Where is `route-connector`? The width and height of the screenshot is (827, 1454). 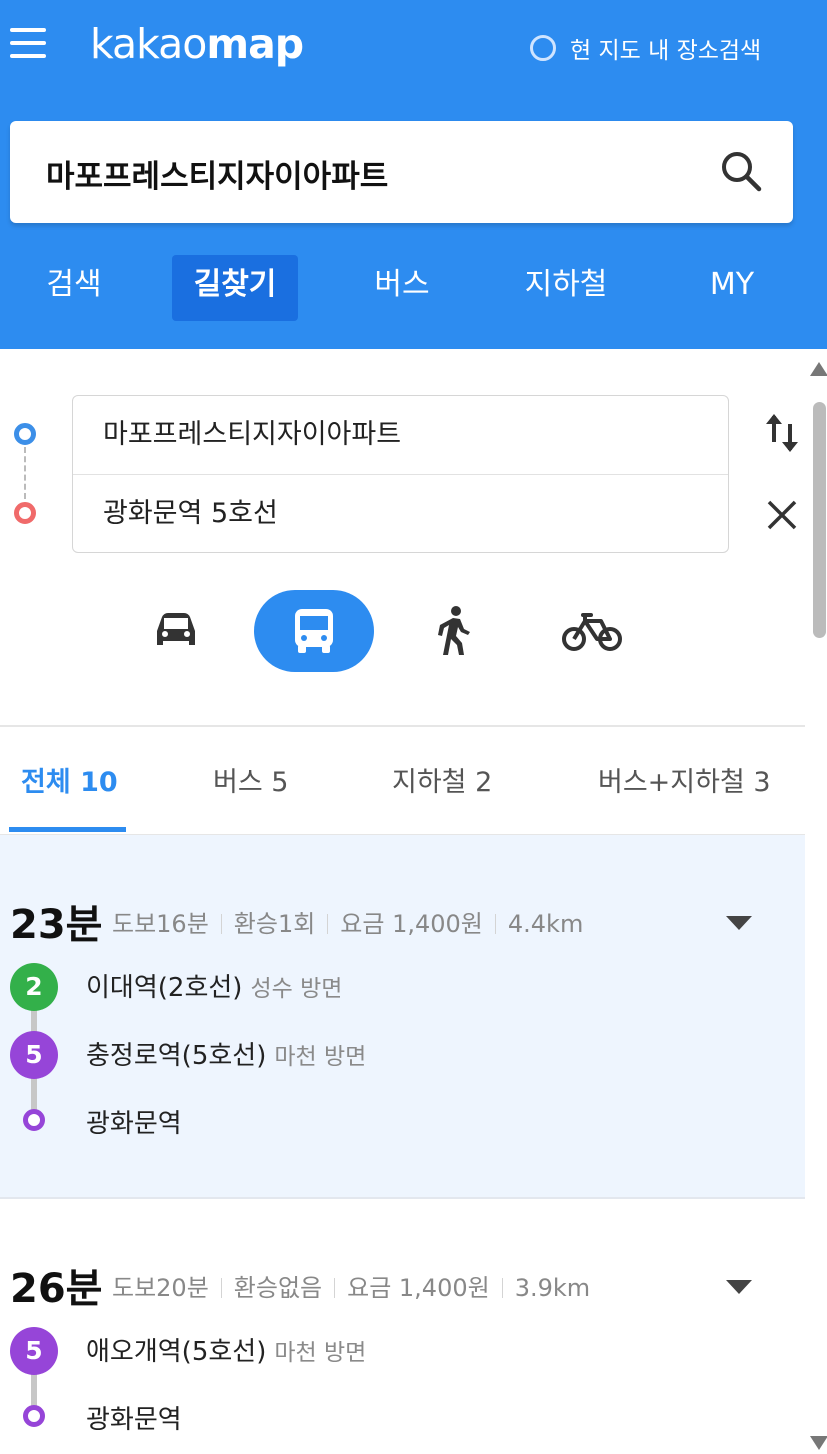 route-connector is located at coordinates (25, 473).